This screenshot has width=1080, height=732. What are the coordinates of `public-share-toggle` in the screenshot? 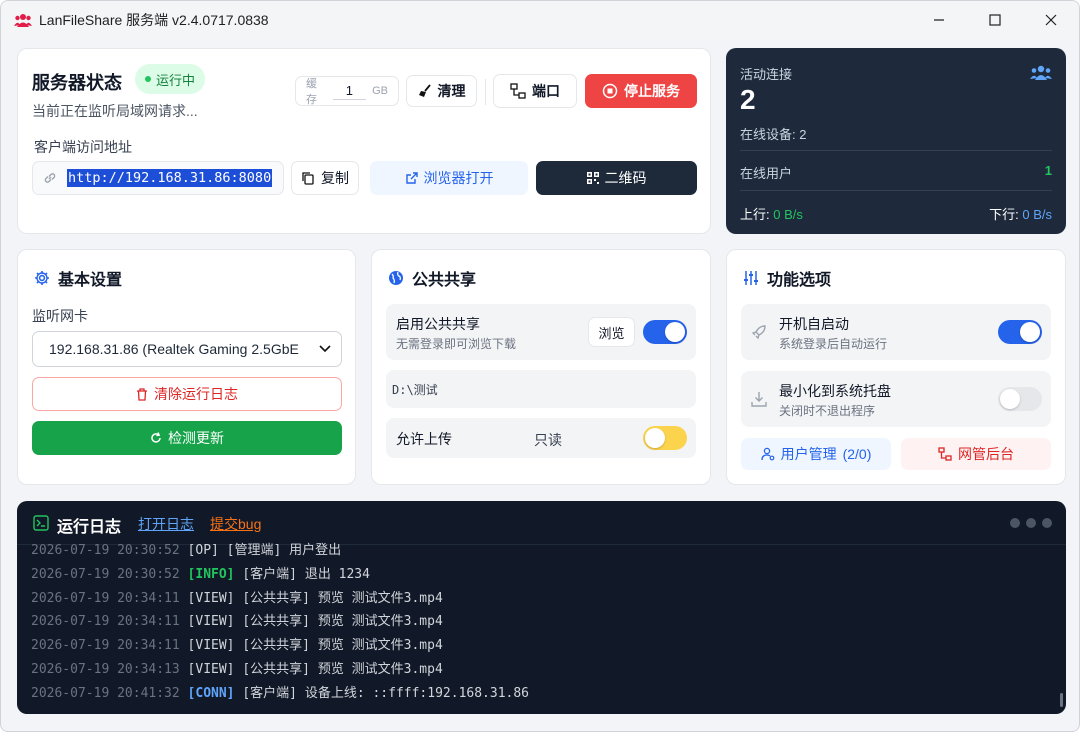 It's located at (665, 332).